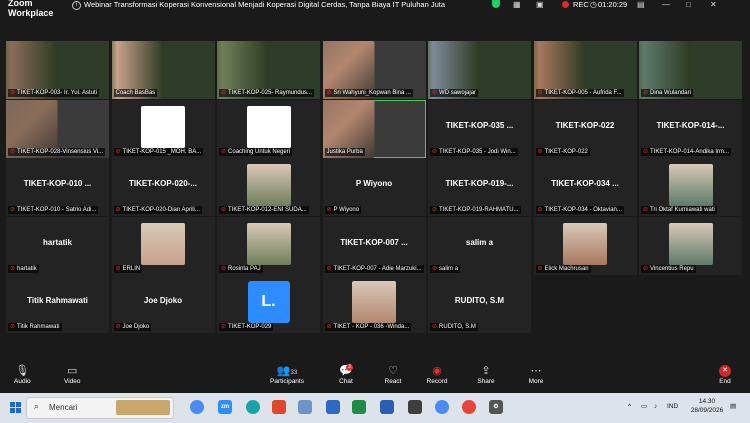  What do you see at coordinates (57, 300) in the screenshot?
I see `participant-display-name: Titik Rahmawati` at bounding box center [57, 300].